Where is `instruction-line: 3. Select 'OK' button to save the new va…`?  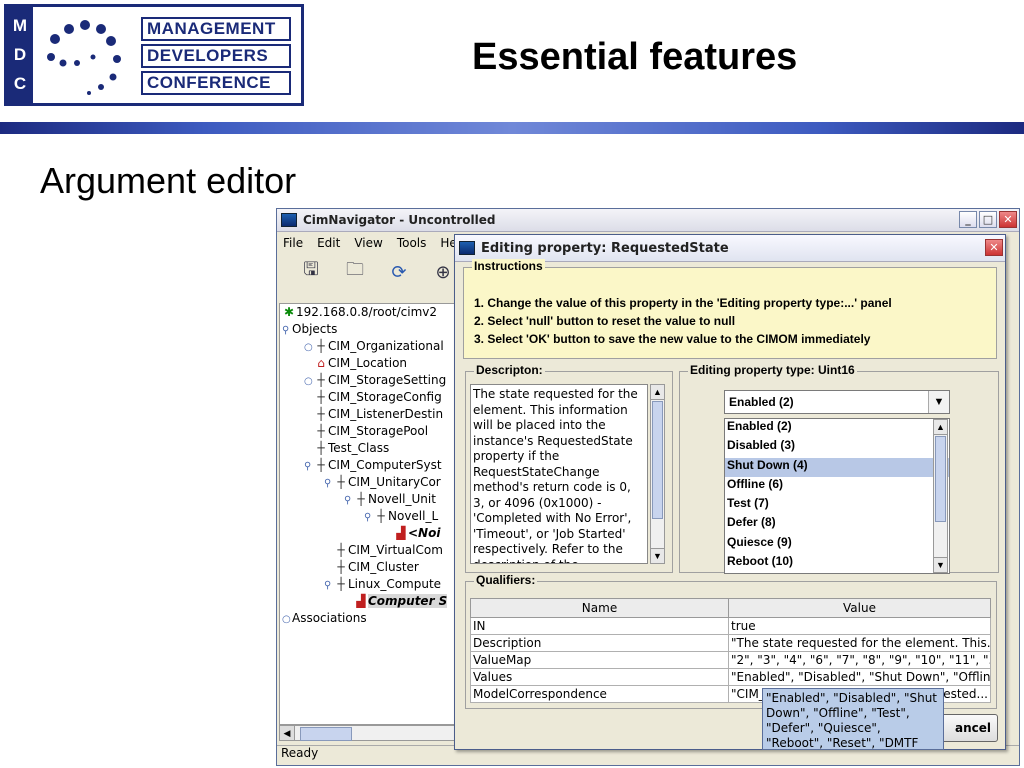
instruction-line: 3. Select 'OK' button to save the new va… is located at coordinates (672, 339).